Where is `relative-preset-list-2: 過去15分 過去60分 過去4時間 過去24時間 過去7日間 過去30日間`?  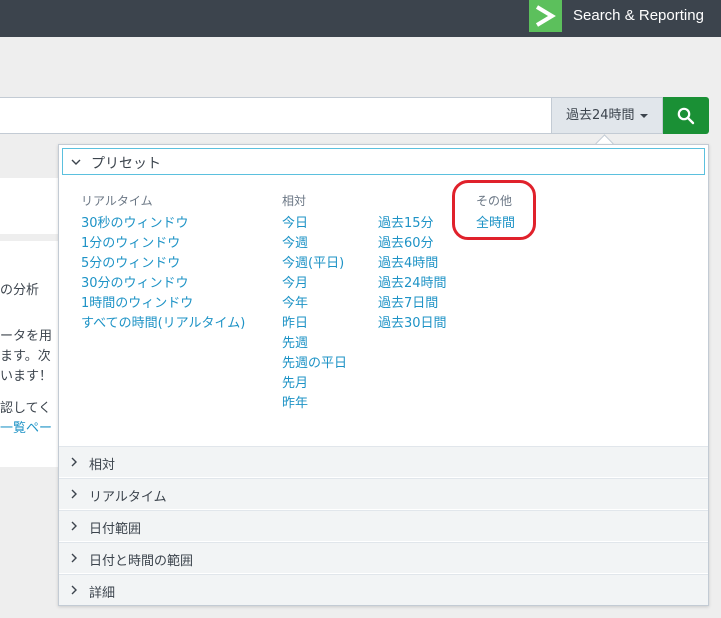
relative-preset-list-2: 過去15分 過去60分 過去4時間 過去24時間 過去7日間 過去30日間 is located at coordinates (412, 274).